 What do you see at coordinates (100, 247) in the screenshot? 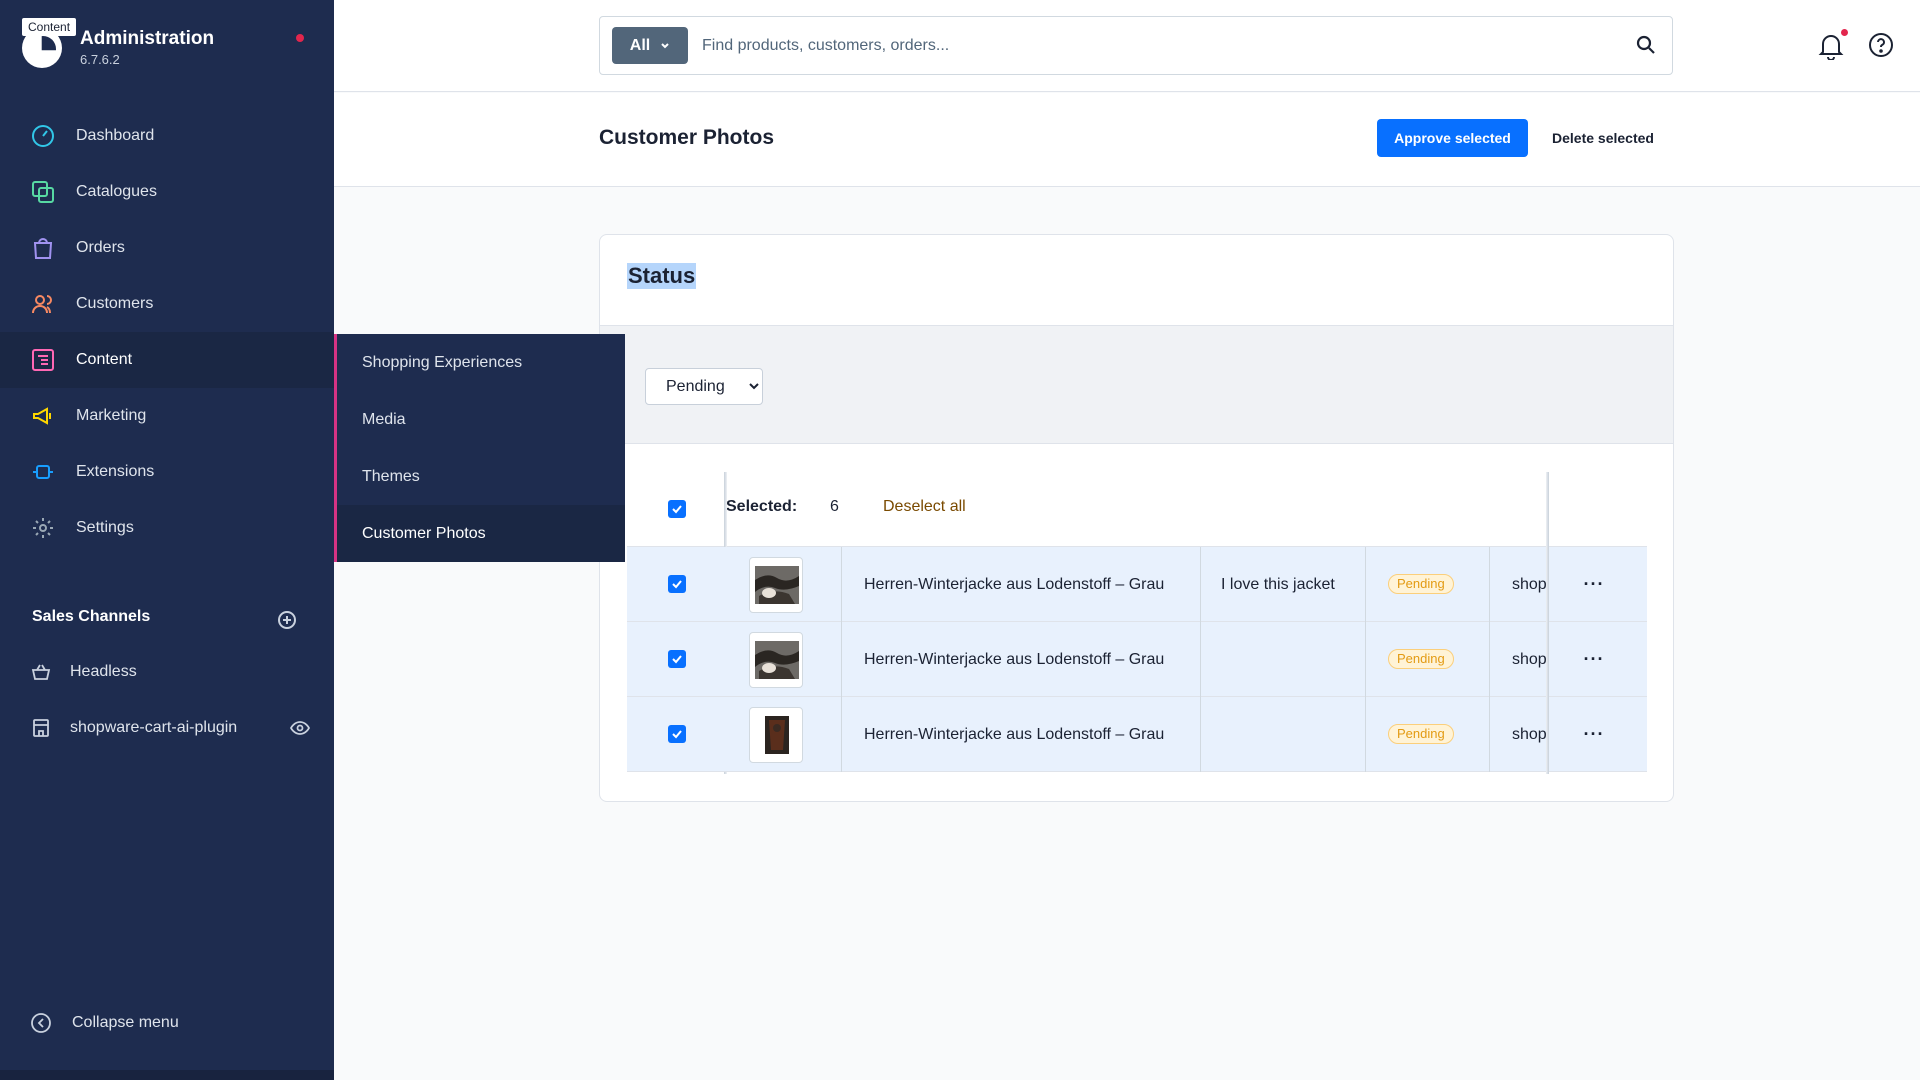
I see `nav-item-label: Orders` at bounding box center [100, 247].